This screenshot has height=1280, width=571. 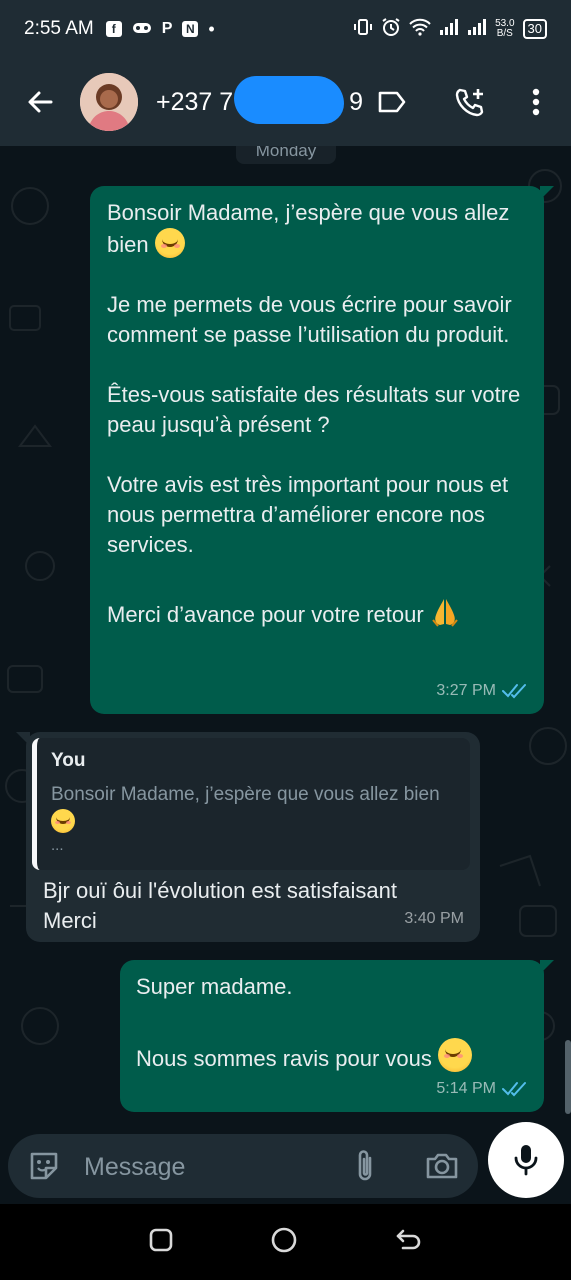 I want to click on contact-name: +237 7 9, so click(x=260, y=99).